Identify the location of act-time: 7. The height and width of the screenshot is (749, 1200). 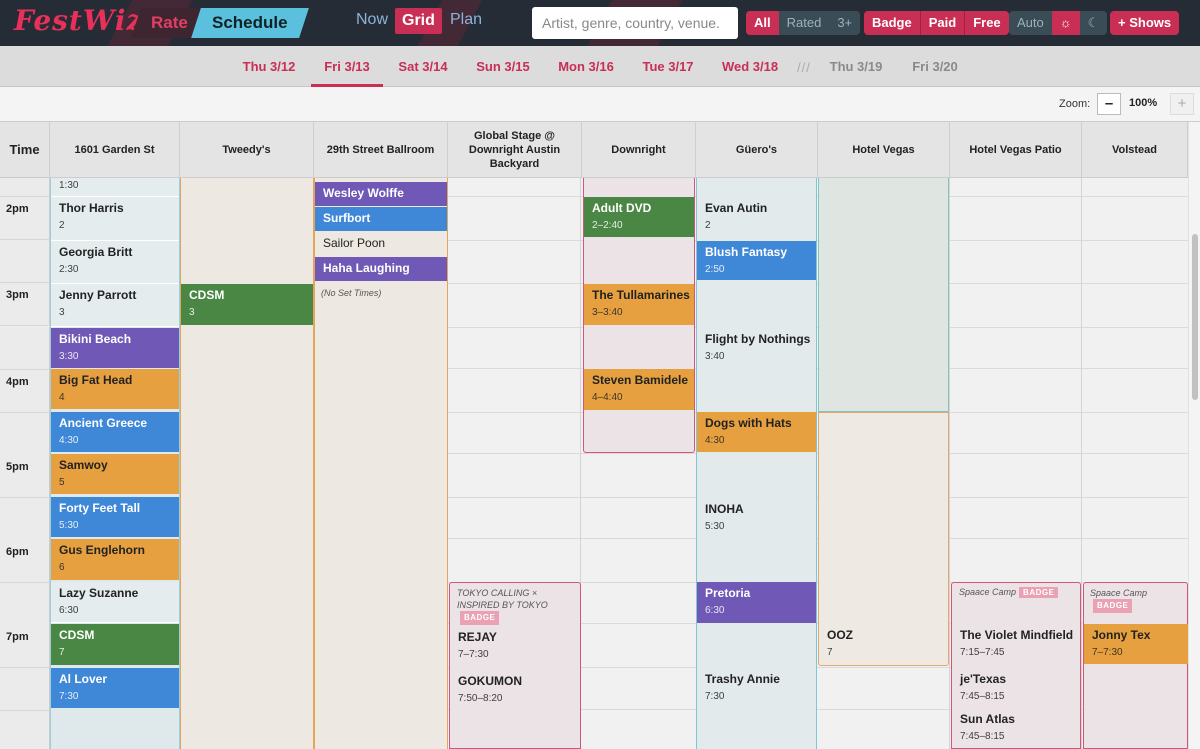
(62, 652).